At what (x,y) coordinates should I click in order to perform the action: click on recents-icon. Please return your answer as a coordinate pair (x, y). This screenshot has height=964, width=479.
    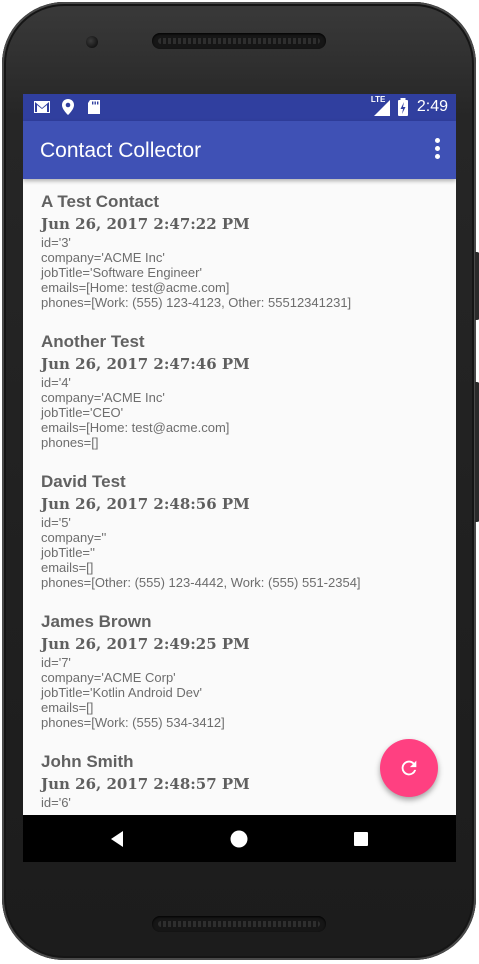
    Looking at the image, I should click on (361, 839).